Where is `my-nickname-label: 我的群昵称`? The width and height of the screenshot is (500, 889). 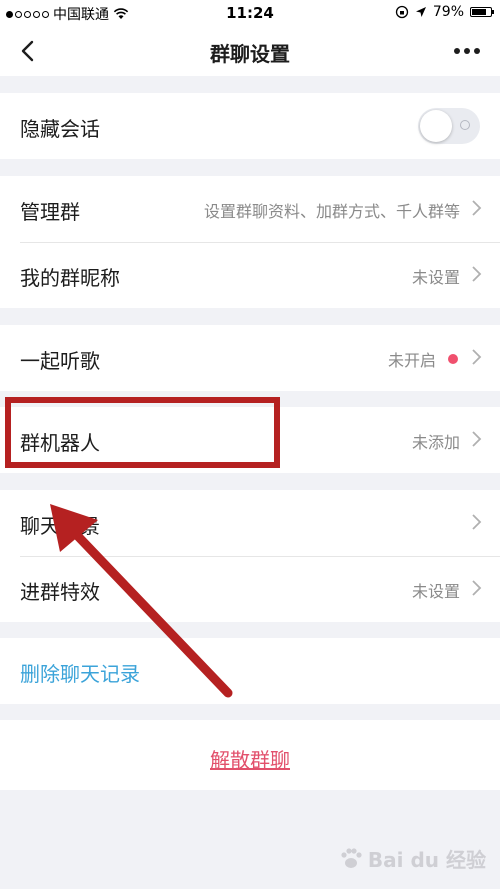
my-nickname-label: 我的群昵称 is located at coordinates (70, 278).